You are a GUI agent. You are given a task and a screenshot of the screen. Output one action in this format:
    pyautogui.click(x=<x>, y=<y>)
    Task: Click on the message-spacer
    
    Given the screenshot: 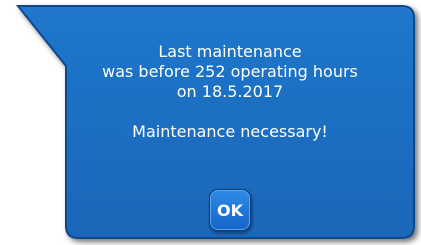 What is the action you would take?
    pyautogui.click(x=230, y=112)
    